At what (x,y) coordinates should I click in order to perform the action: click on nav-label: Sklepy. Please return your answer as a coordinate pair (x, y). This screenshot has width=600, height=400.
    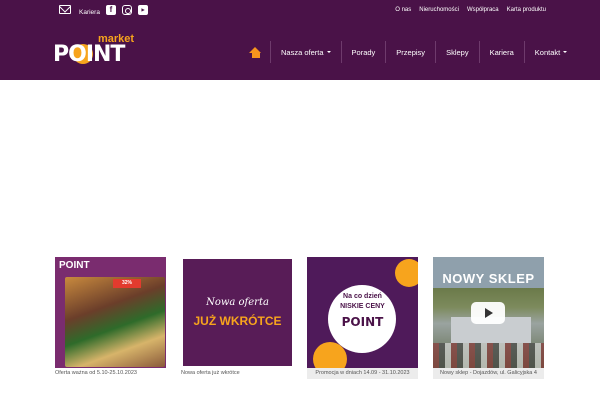
    Looking at the image, I should click on (457, 52).